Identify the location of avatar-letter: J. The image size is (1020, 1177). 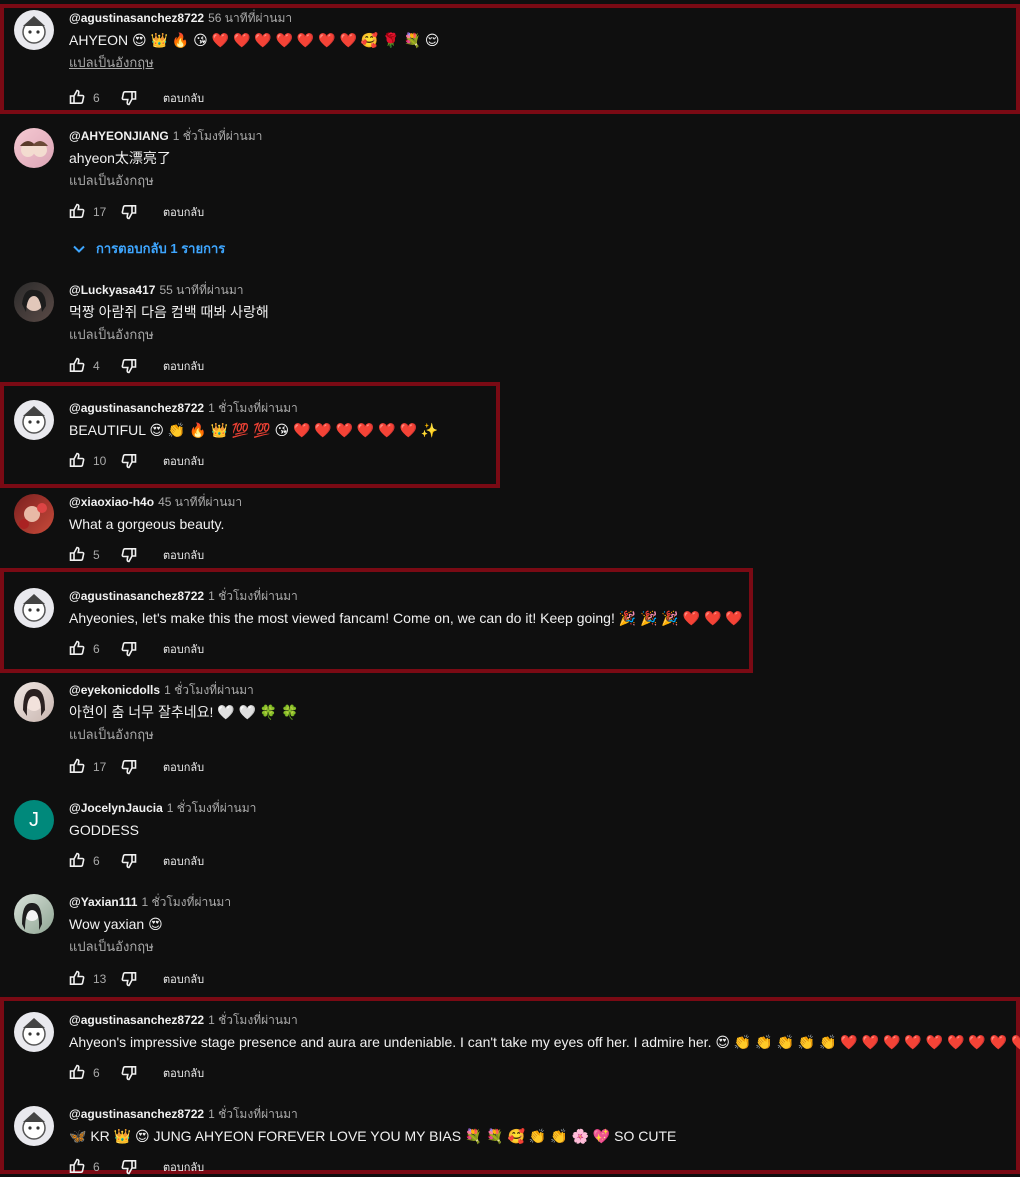
(34, 819).